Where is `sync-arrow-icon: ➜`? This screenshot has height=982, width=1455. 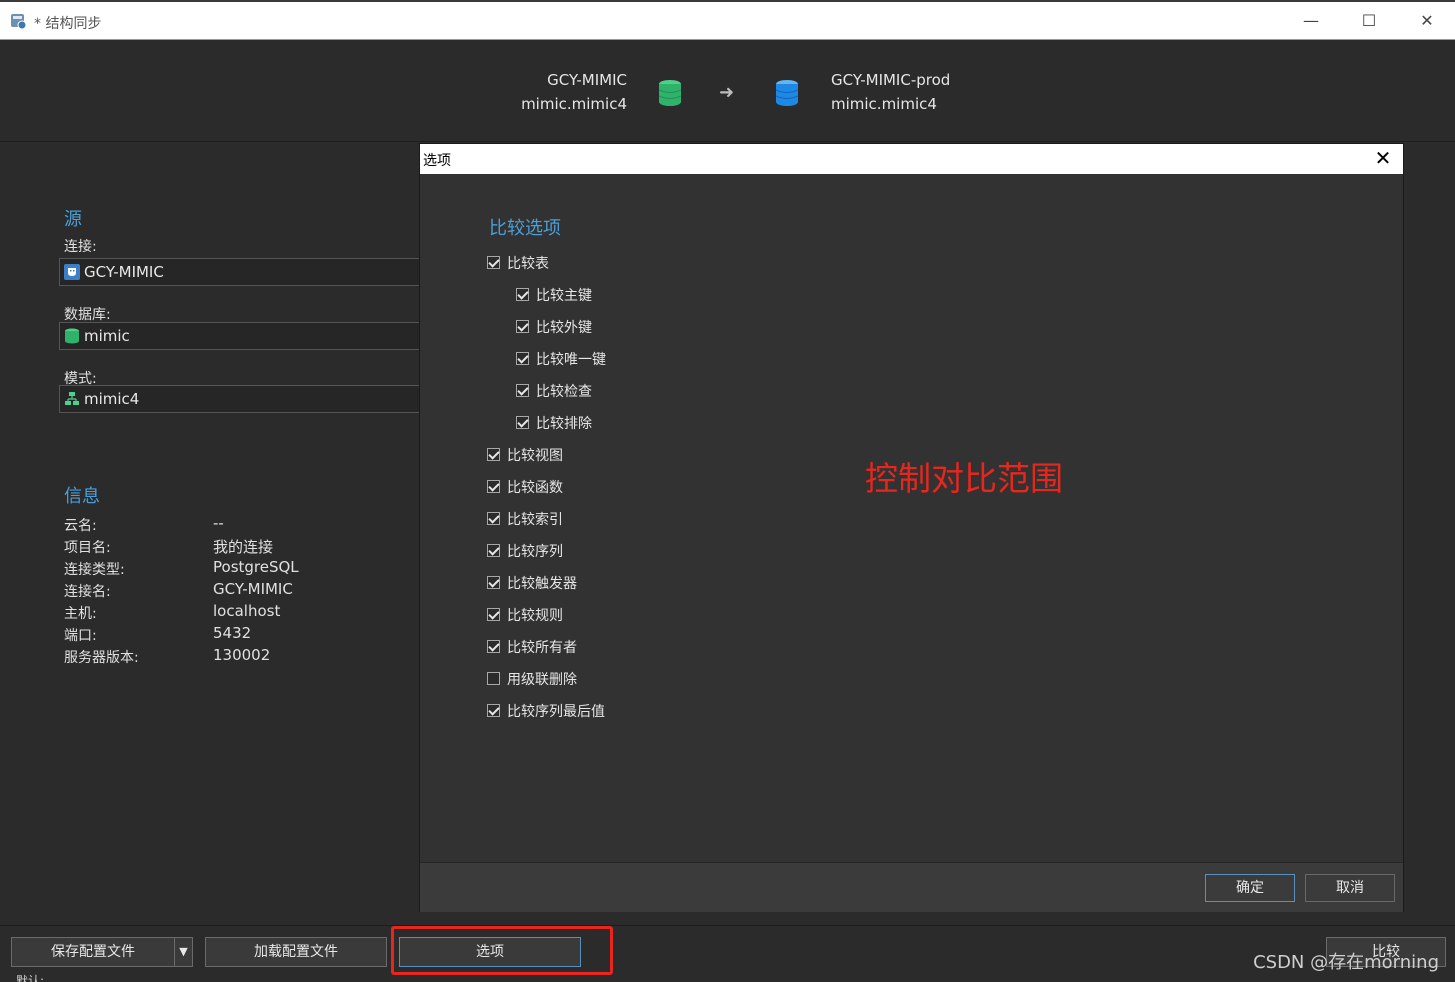 sync-arrow-icon: ➜ is located at coordinates (727, 92).